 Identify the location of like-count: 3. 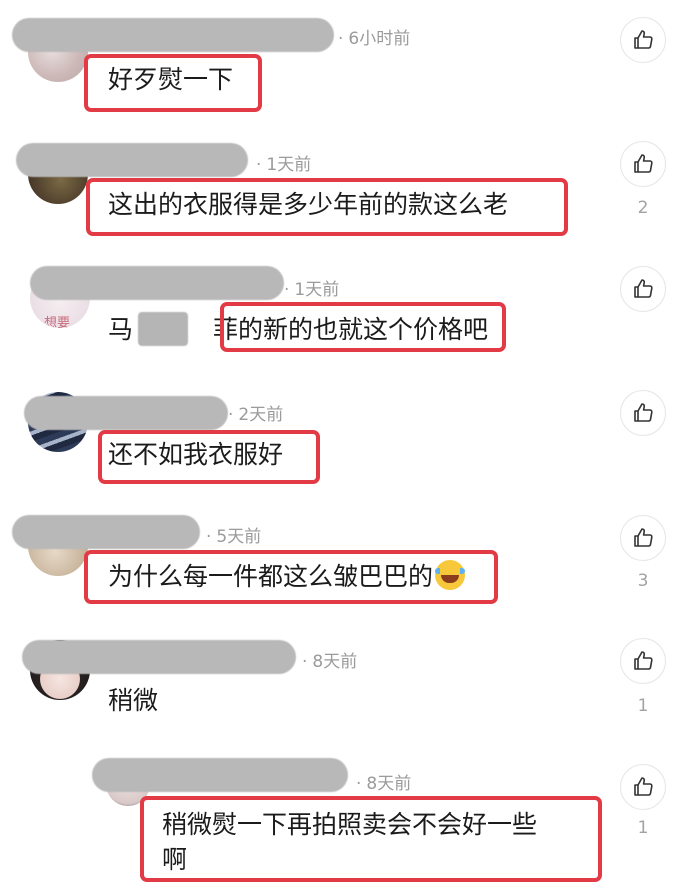
(643, 581).